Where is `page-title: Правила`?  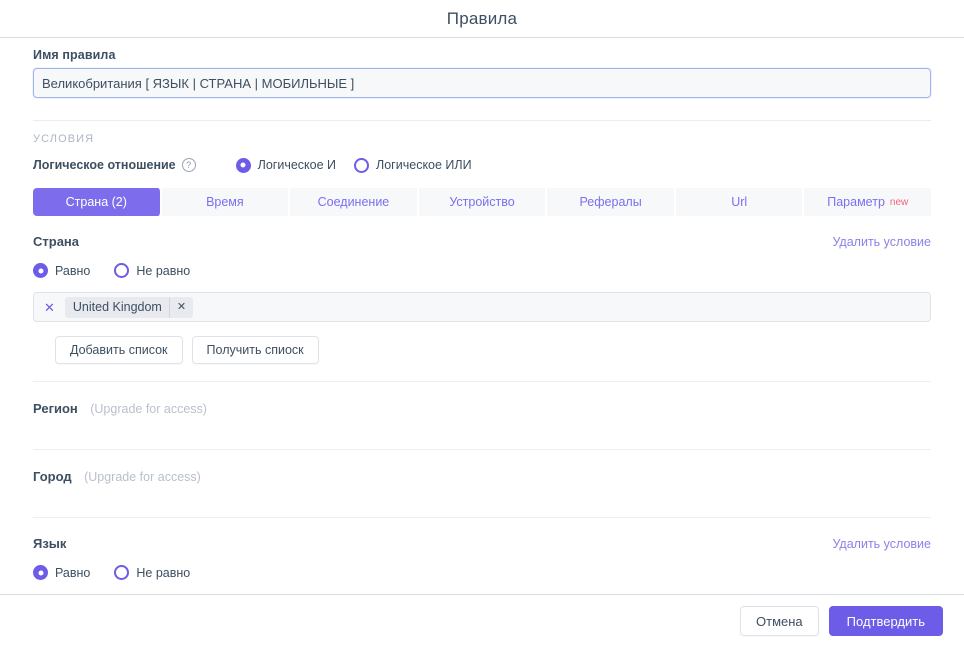 page-title: Правила is located at coordinates (482, 18).